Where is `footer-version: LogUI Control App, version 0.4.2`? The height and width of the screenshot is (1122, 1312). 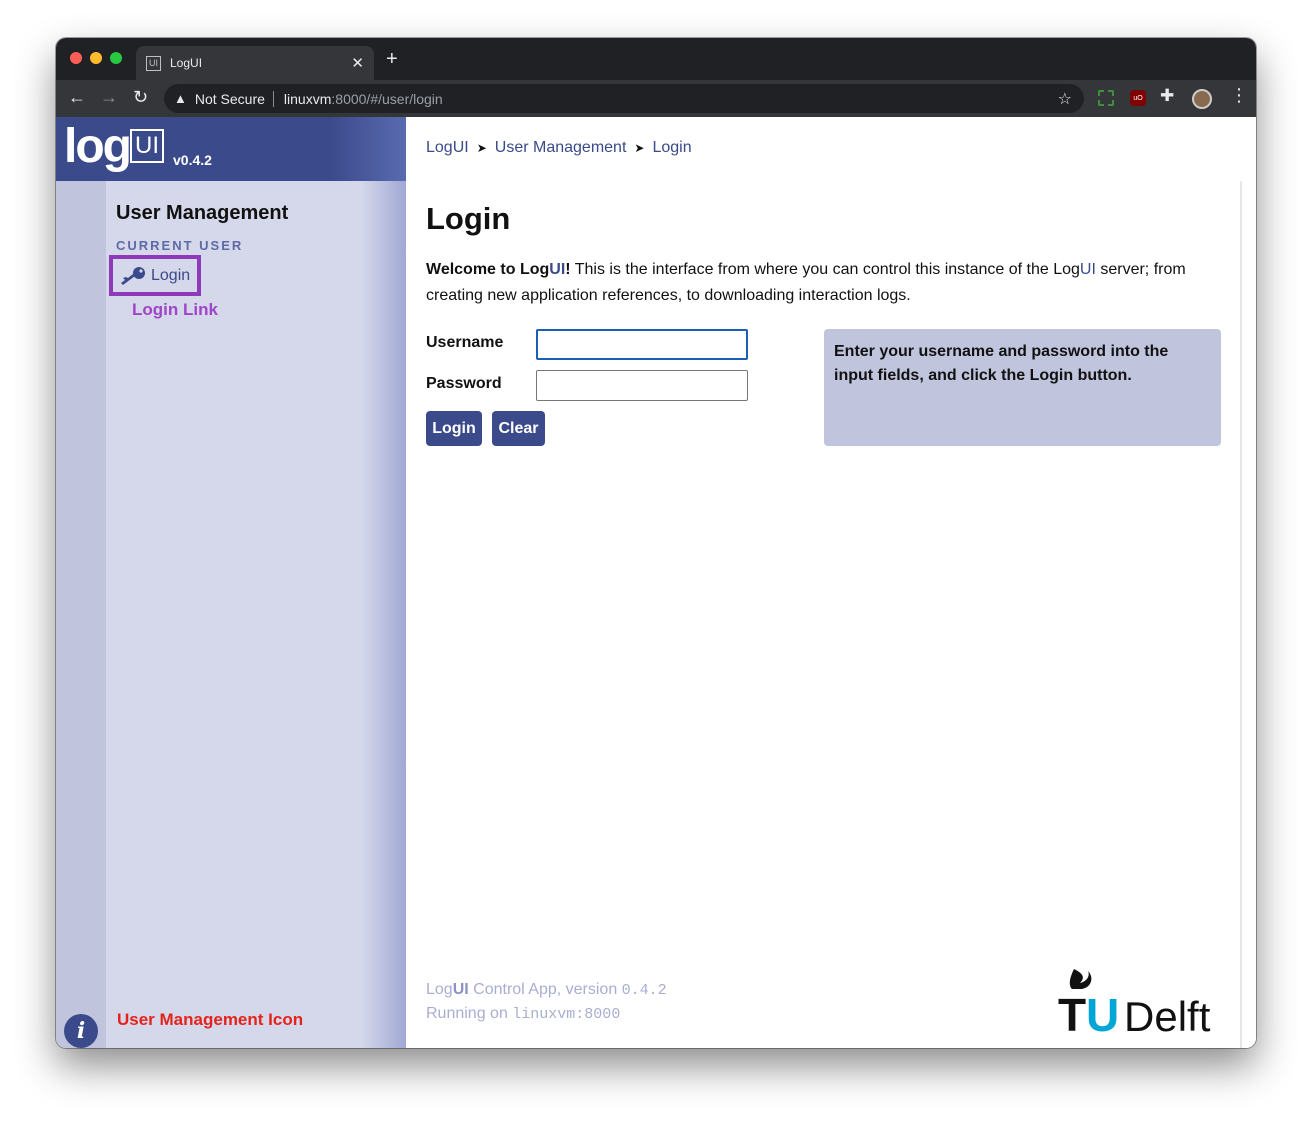 footer-version: LogUI Control App, version 0.4.2 is located at coordinates (546, 990).